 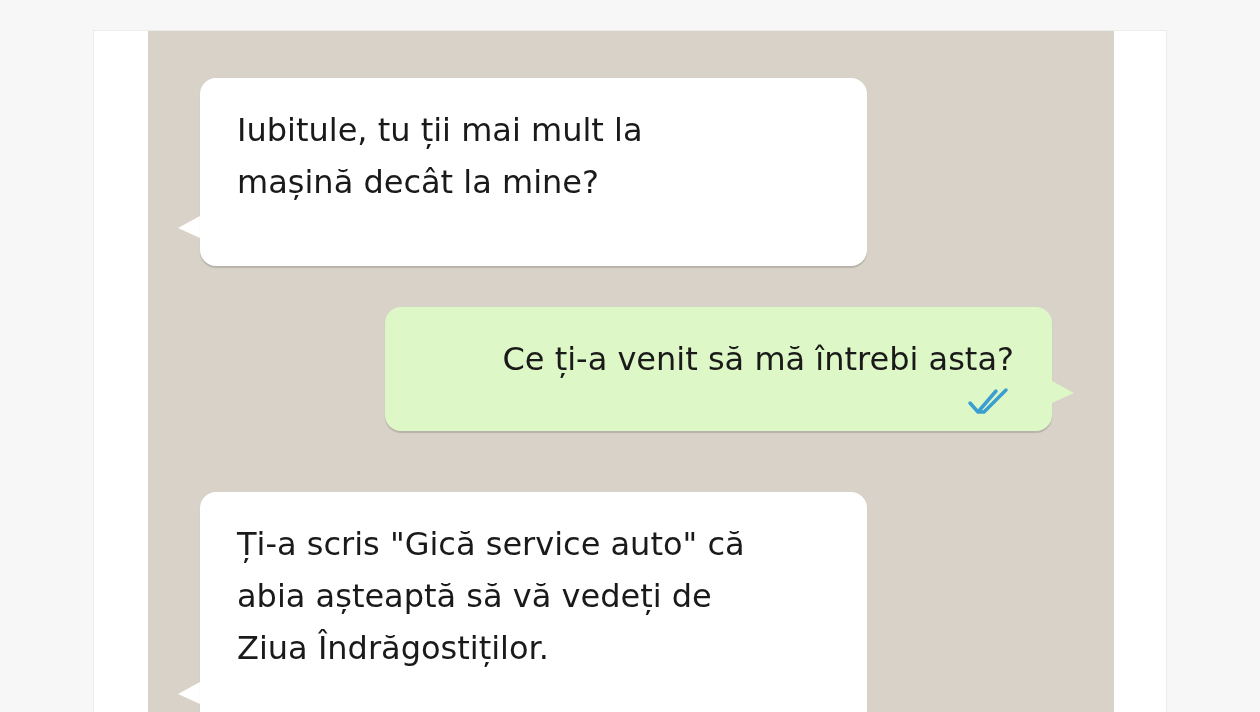 I want to click on message-text: Ți-a scris "Gică service auto" că abia așteaptă să vă vedeți de Ziua Îndrăgostiților., so click(x=491, y=596).